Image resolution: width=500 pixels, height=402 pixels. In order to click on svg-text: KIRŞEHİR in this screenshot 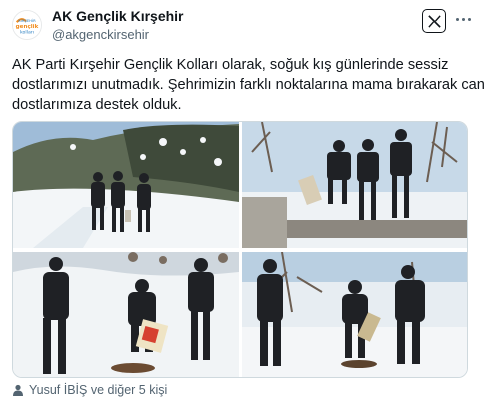, I will do `click(27, 20)`.